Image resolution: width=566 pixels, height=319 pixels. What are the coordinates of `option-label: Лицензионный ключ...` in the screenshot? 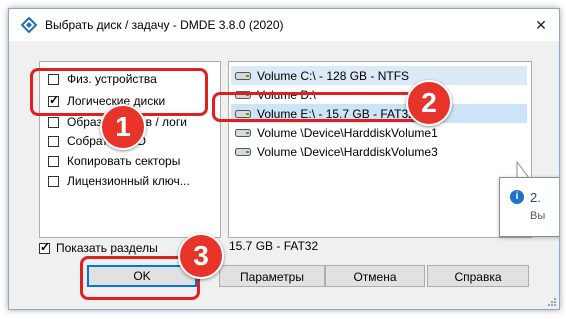 It's located at (128, 181).